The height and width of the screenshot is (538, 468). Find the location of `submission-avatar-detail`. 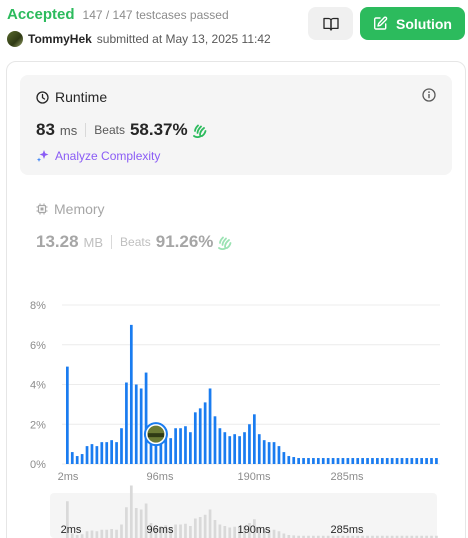

submission-avatar-detail is located at coordinates (155, 435).